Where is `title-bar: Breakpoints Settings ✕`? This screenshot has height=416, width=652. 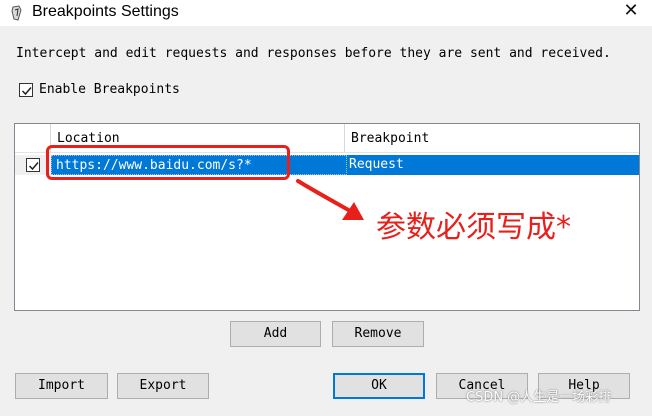 title-bar: Breakpoints Settings ✕ is located at coordinates (326, 13).